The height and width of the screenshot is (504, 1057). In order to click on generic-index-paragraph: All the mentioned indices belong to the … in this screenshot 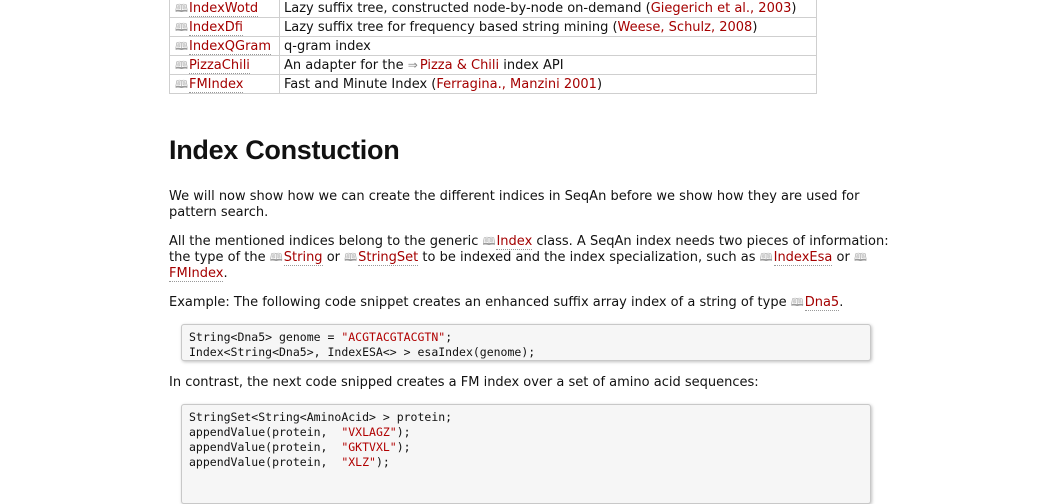, I will do `click(529, 258)`.